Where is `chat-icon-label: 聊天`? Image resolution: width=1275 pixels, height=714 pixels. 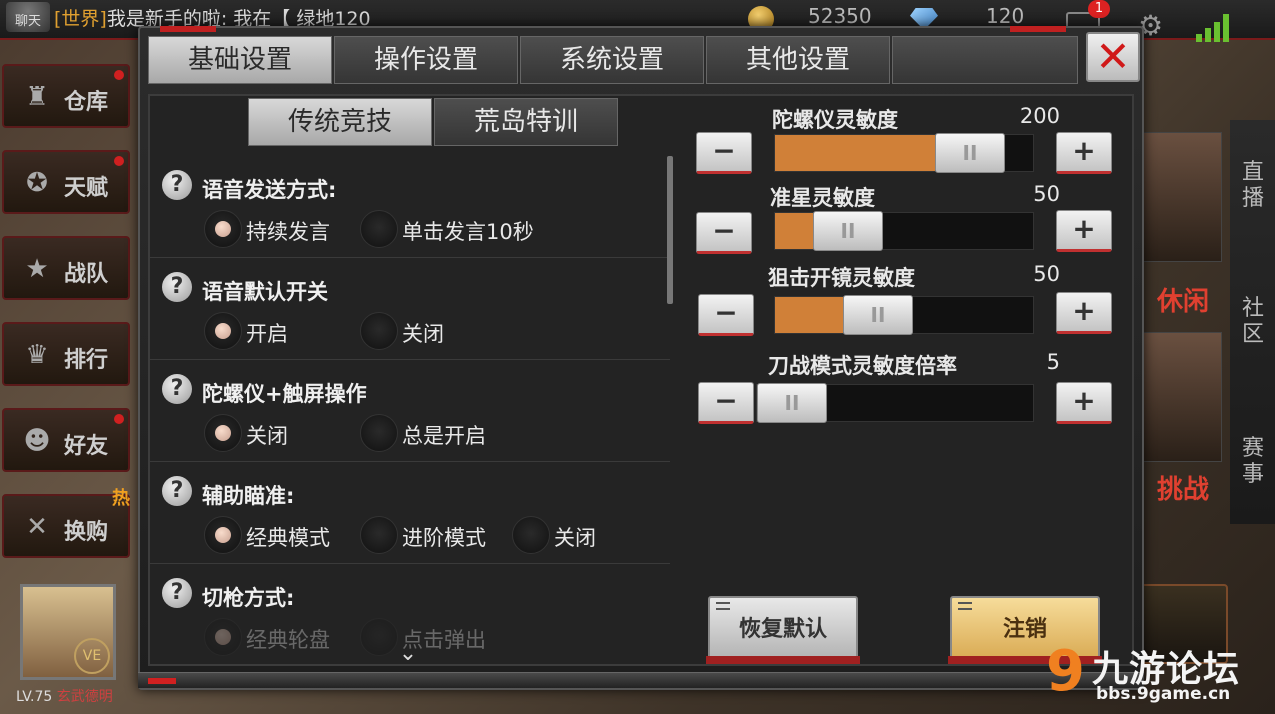
chat-icon-label: 聊天 is located at coordinates (27, 21).